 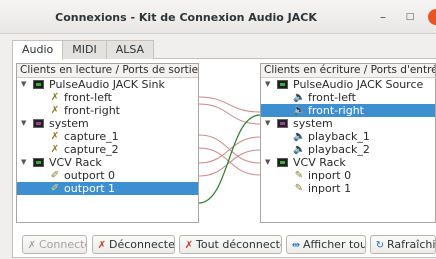 What do you see at coordinates (432, 17) in the screenshot?
I see `close-button` at bounding box center [432, 17].